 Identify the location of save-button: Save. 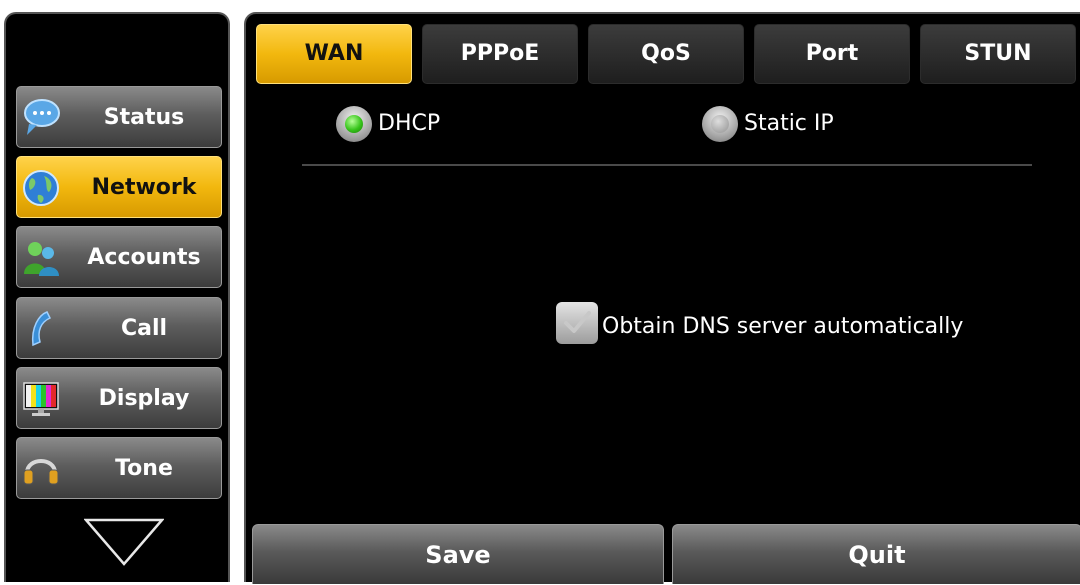
(458, 554).